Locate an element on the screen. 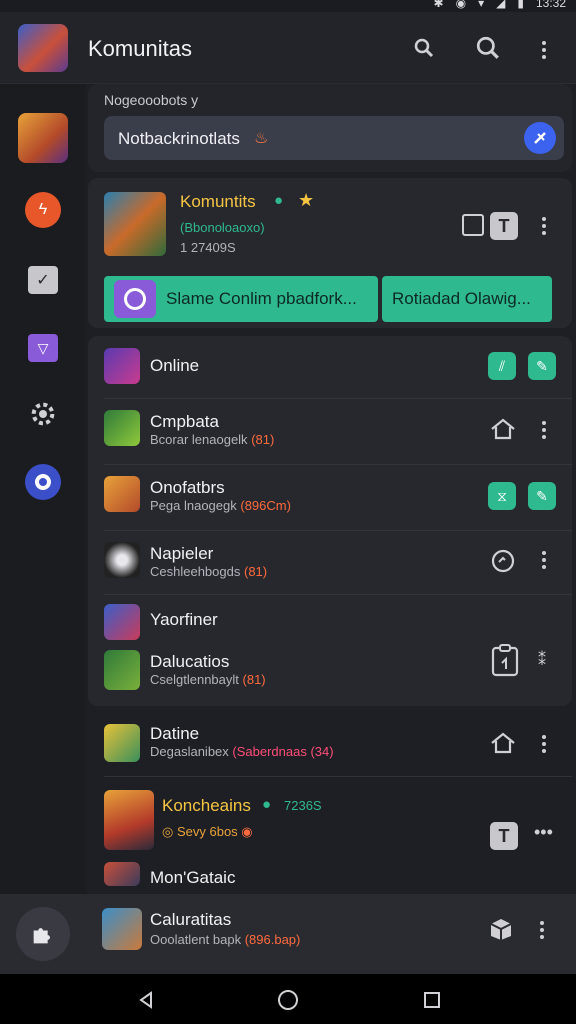 The image size is (576, 1024). clipboard-icon is located at coordinates (505, 660).